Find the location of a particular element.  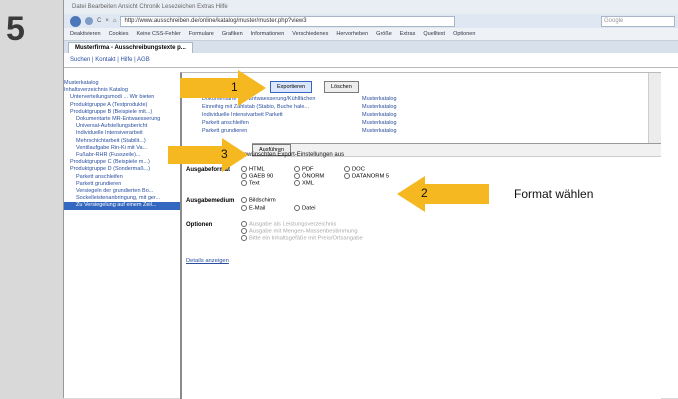

list-item: Parkett anschleifen is located at coordinates (225, 123).